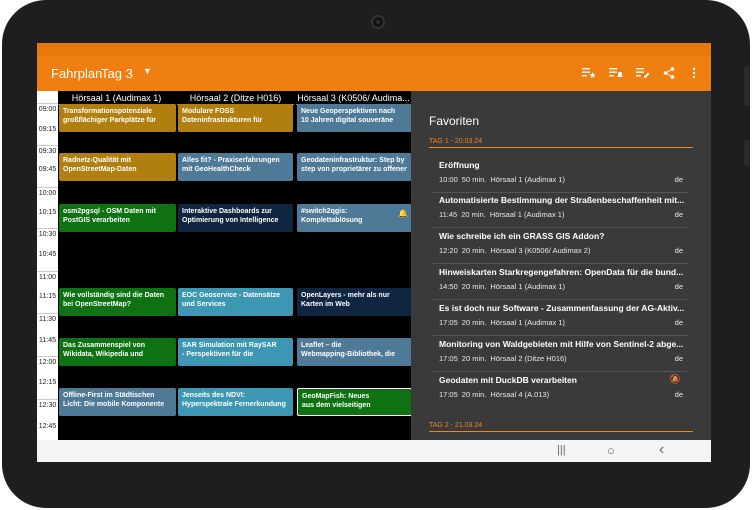 This screenshot has width=756, height=510. I want to click on event-title-line-2: großflächiger Parkplätze für, so click(109, 120).